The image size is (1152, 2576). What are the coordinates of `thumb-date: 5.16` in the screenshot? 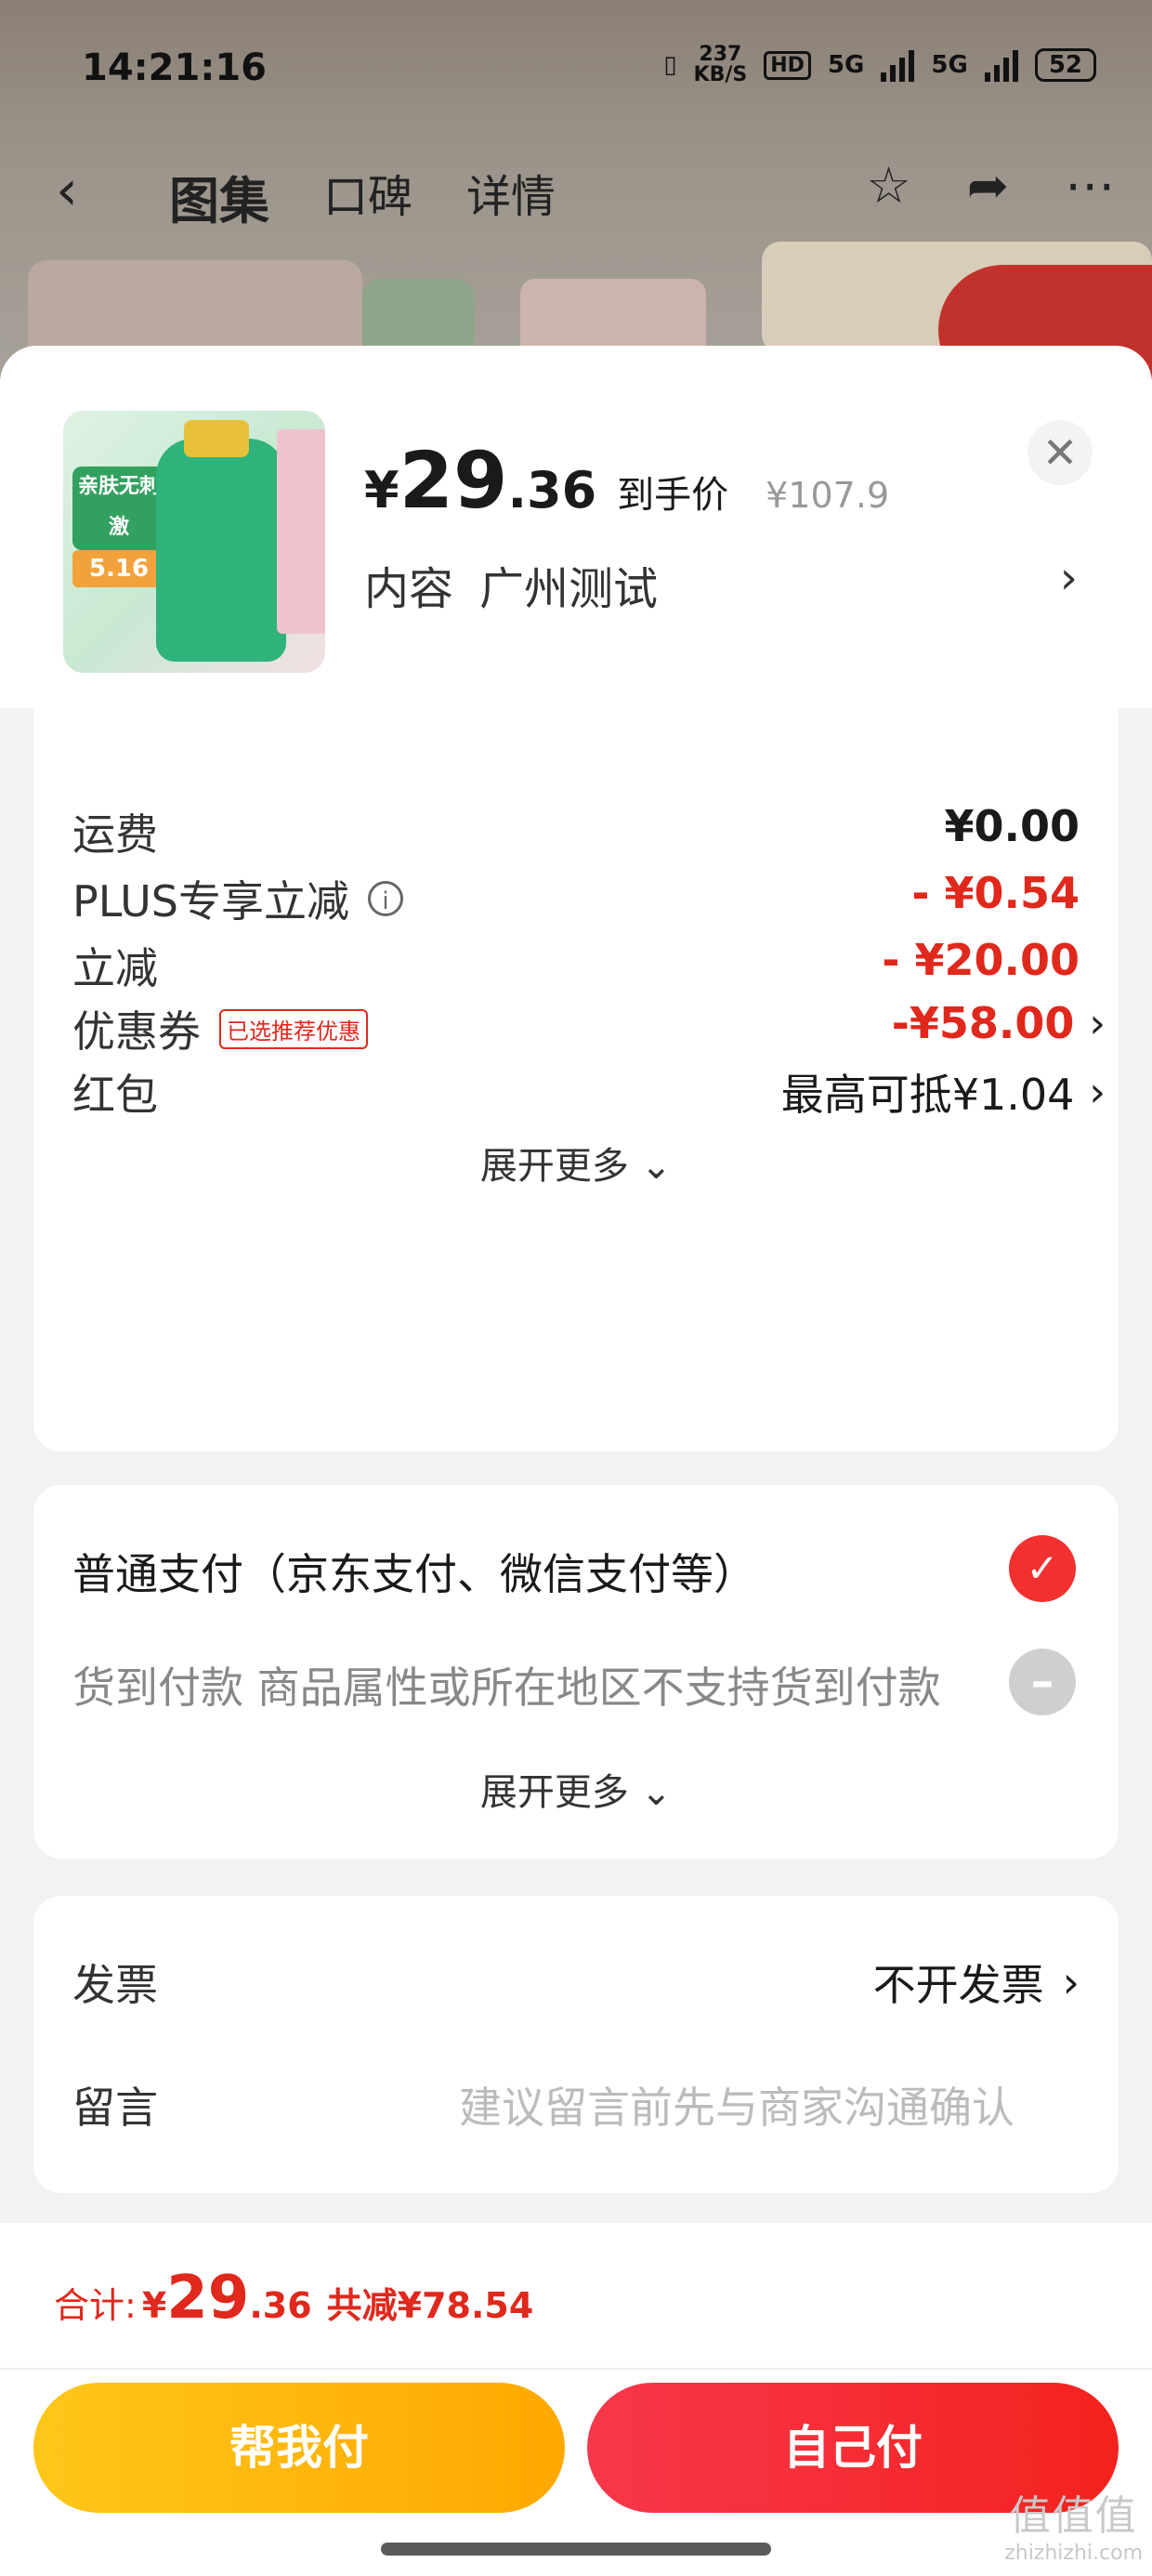 It's located at (118, 568).